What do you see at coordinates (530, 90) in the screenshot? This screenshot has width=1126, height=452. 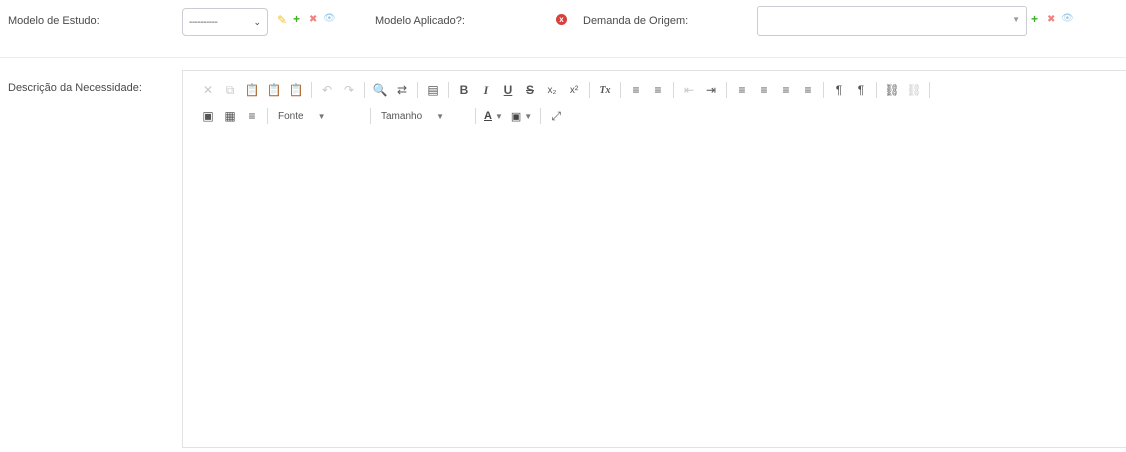 I see `strikethrough-icon: S` at bounding box center [530, 90].